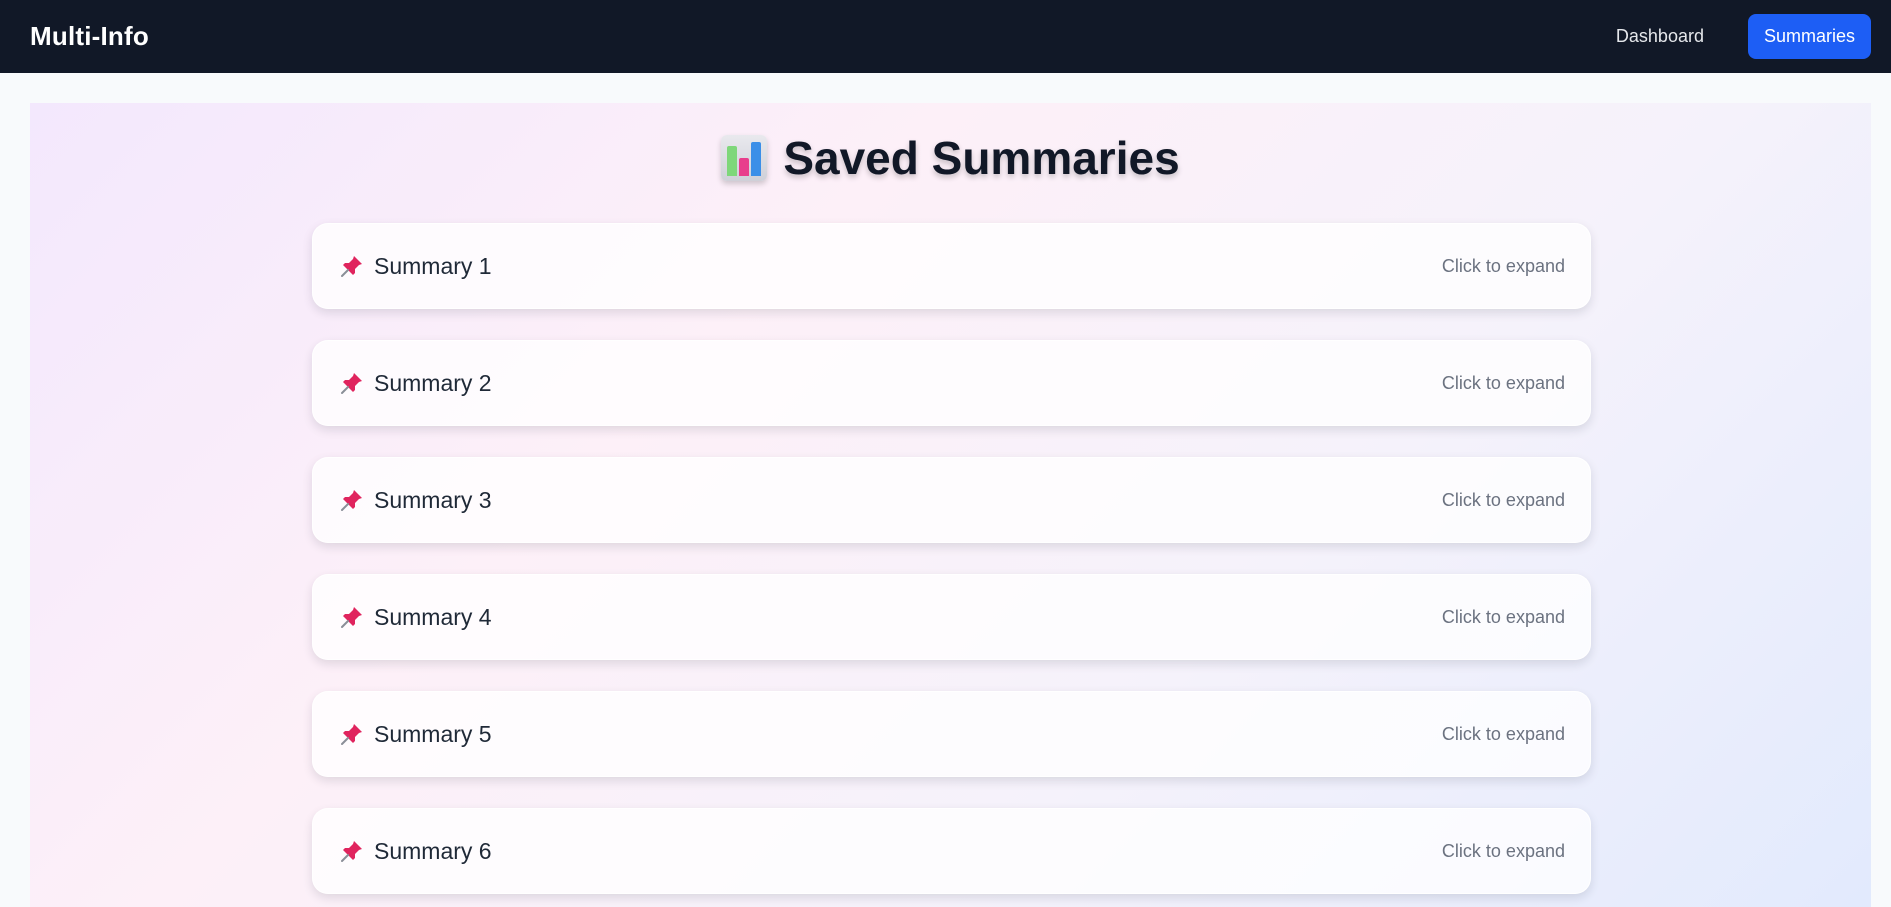 The width and height of the screenshot is (1891, 907). What do you see at coordinates (433, 382) in the screenshot?
I see `summary-title: Summary 2` at bounding box center [433, 382].